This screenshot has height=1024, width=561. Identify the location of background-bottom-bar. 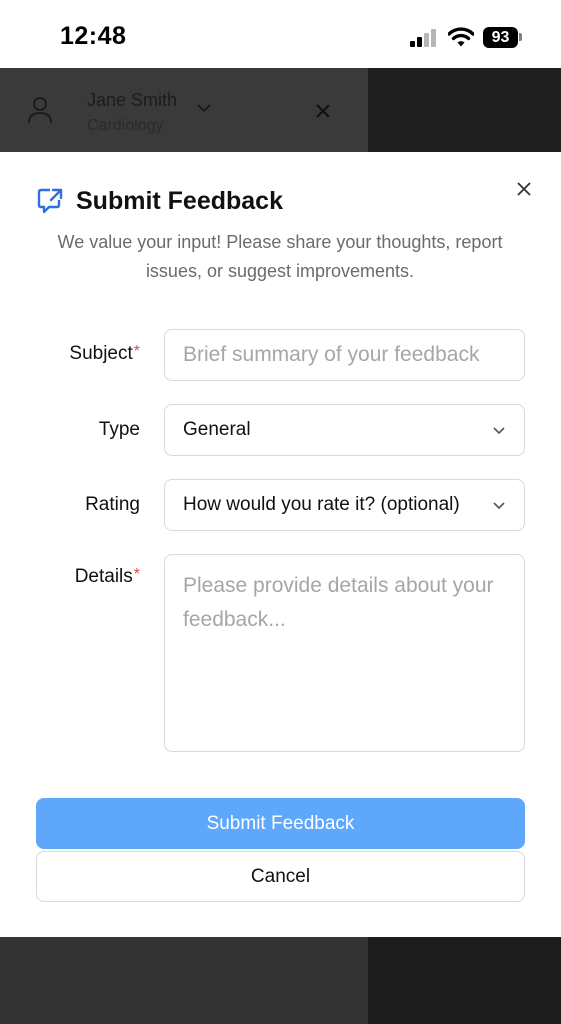
(280, 980).